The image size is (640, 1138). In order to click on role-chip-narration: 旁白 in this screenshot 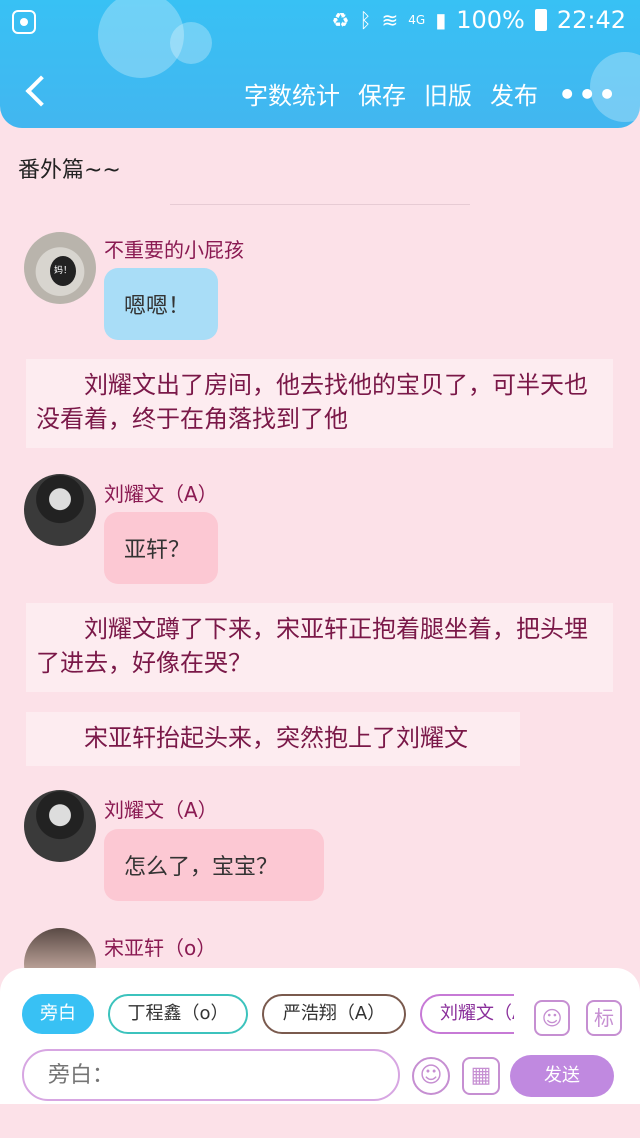, I will do `click(58, 1014)`.